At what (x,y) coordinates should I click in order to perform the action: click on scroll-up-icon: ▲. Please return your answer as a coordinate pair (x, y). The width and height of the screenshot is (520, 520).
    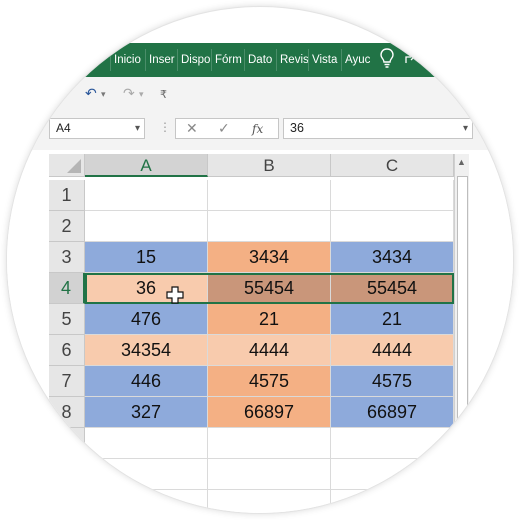
    Looking at the image, I should click on (461, 162).